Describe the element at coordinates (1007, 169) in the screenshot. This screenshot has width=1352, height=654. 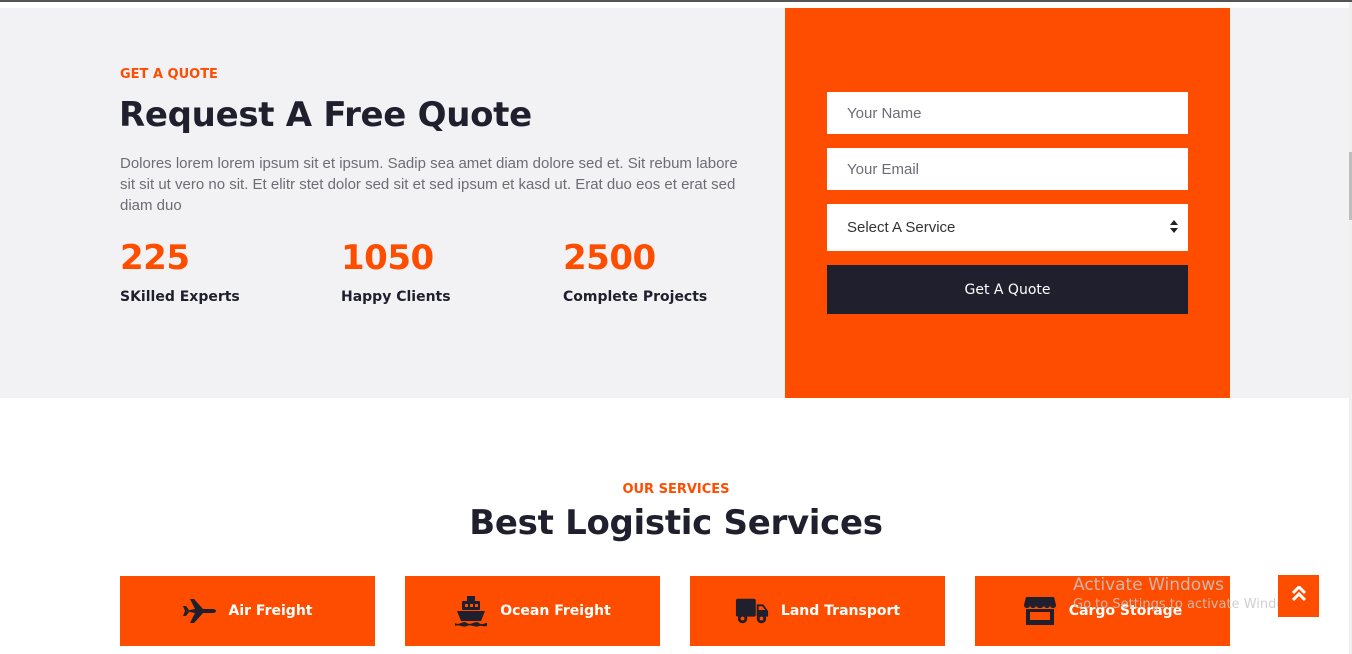
I see `email-input` at that location.